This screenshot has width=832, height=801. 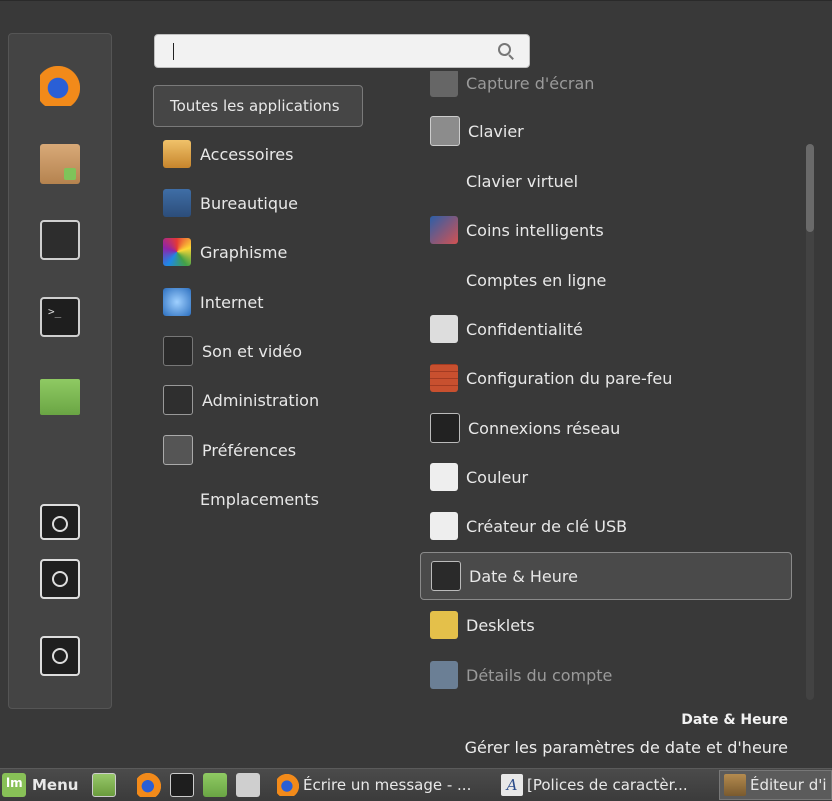 I want to click on category-label: Préférences, so click(x=249, y=450).